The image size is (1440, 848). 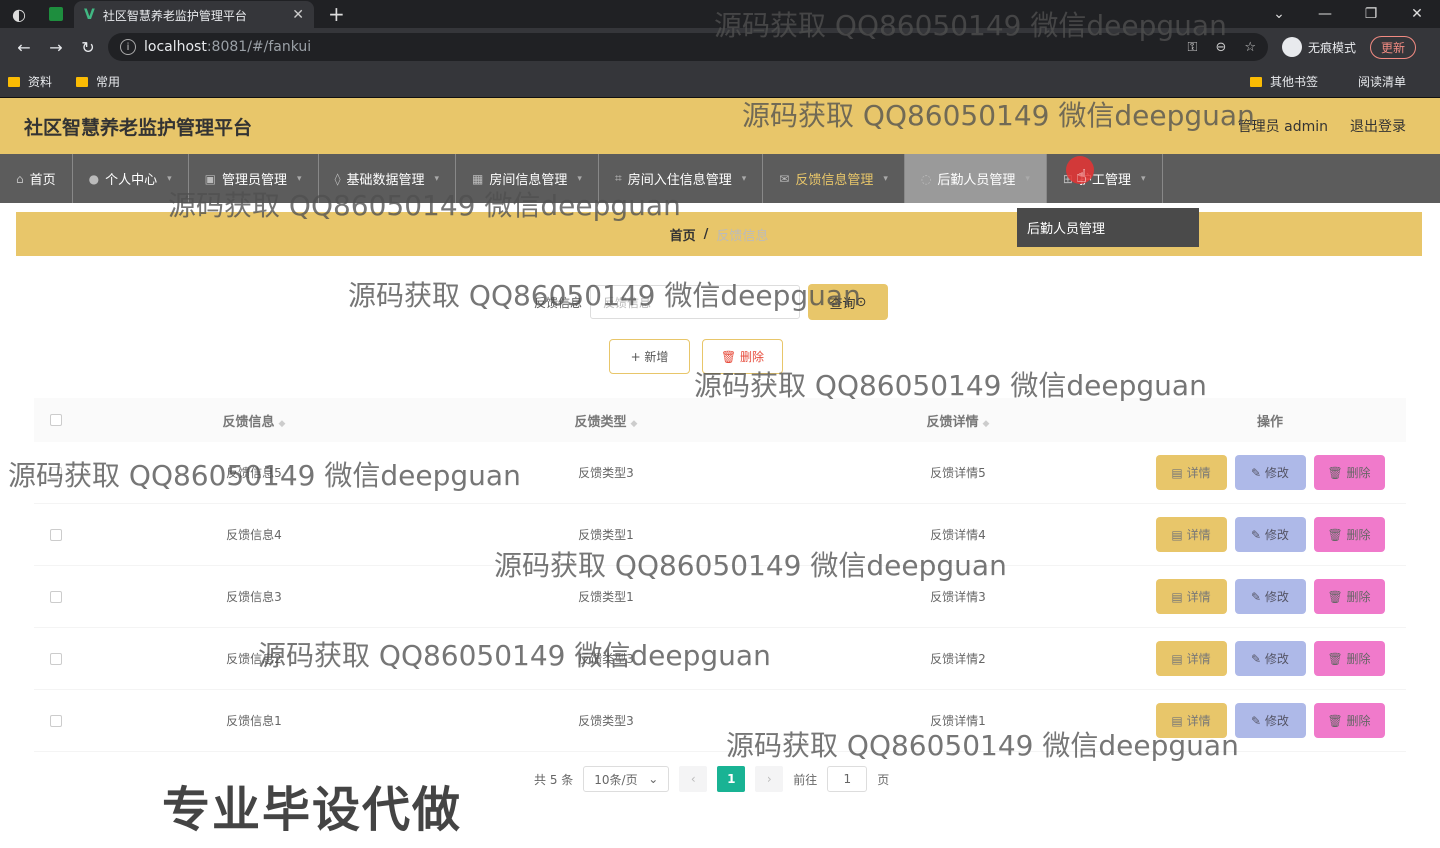 What do you see at coordinates (653, 779) in the screenshot?
I see `chevron-down-icon: ⌄` at bounding box center [653, 779].